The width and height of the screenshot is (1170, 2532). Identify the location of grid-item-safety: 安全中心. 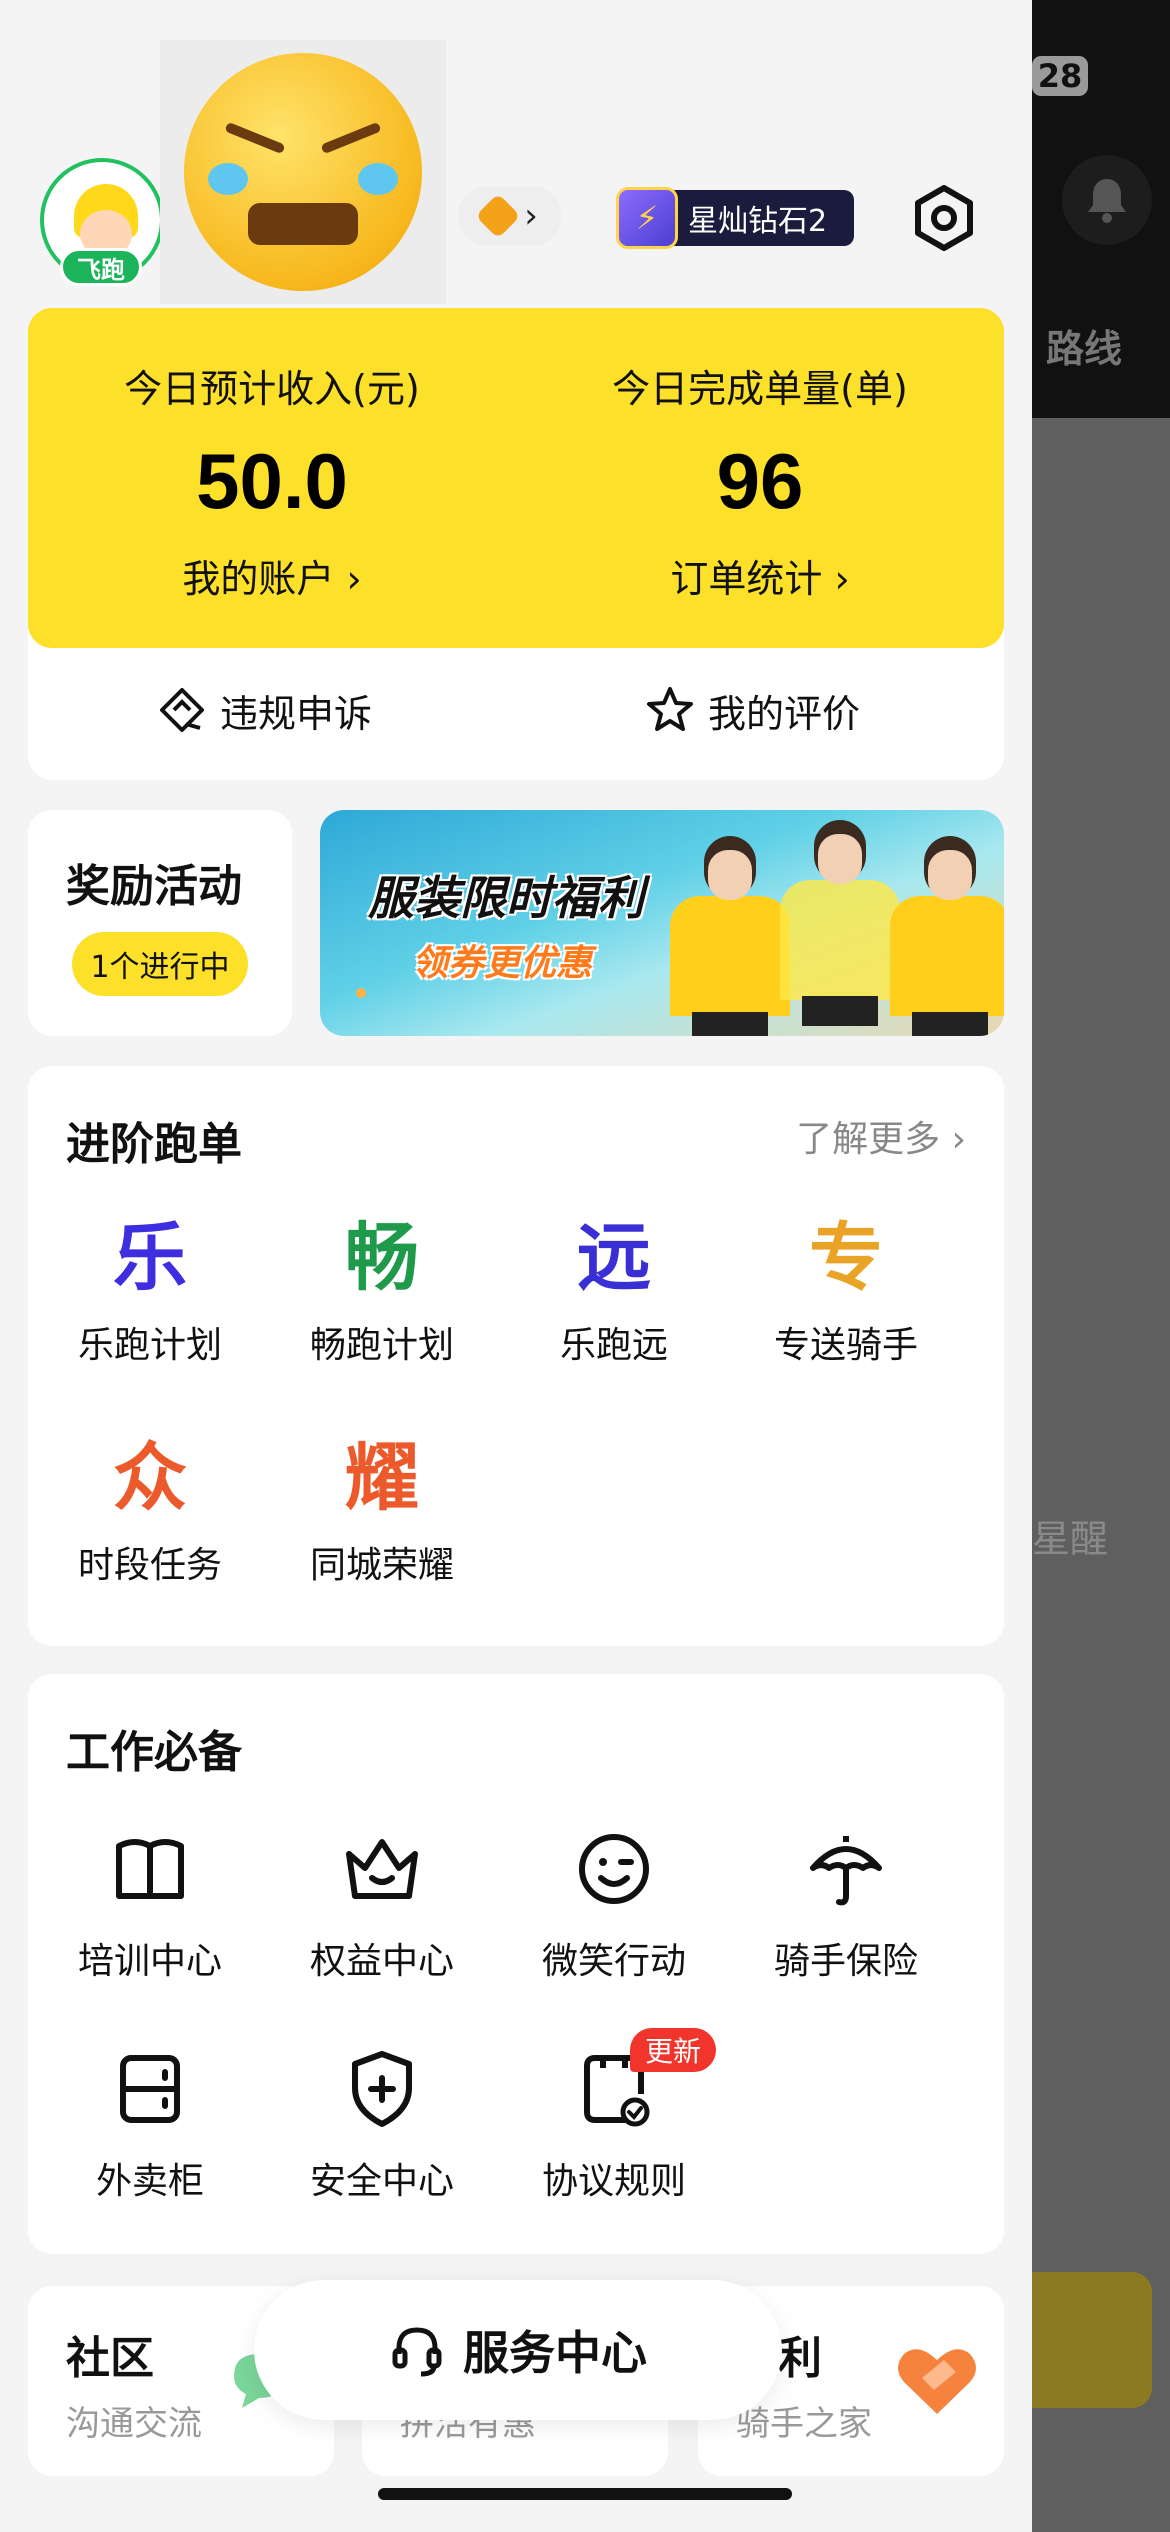
(382, 2124).